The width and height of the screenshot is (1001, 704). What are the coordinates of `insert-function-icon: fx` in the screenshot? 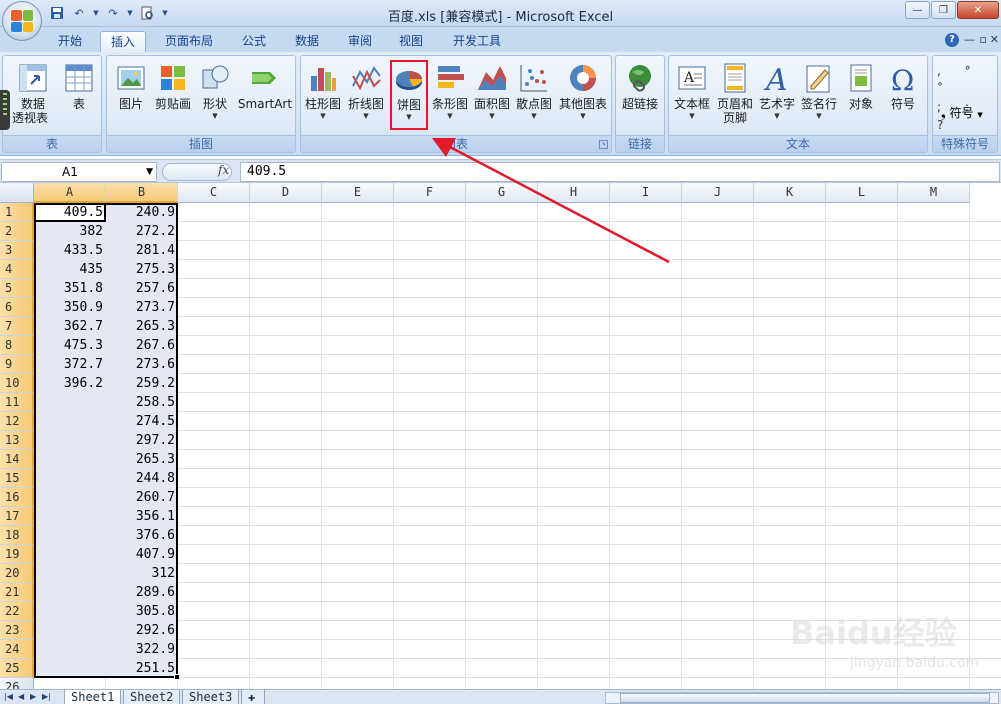 It's located at (223, 170).